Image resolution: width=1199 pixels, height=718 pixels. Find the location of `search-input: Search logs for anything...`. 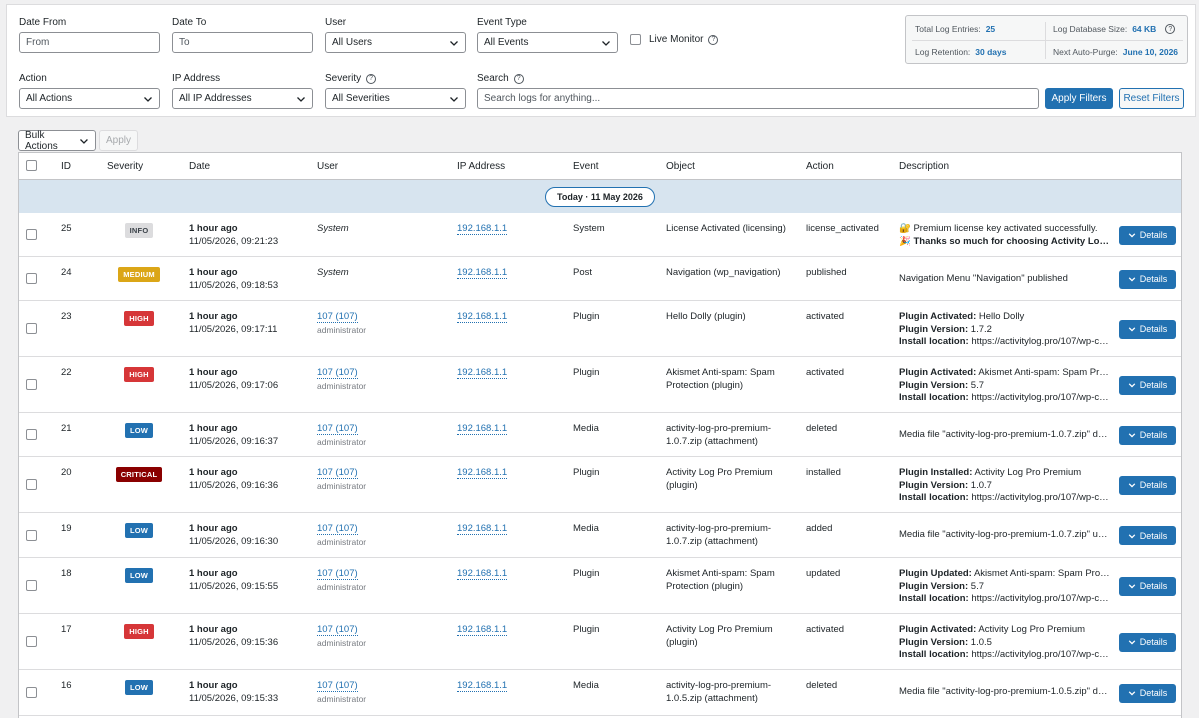

search-input: Search logs for anything... is located at coordinates (758, 98).